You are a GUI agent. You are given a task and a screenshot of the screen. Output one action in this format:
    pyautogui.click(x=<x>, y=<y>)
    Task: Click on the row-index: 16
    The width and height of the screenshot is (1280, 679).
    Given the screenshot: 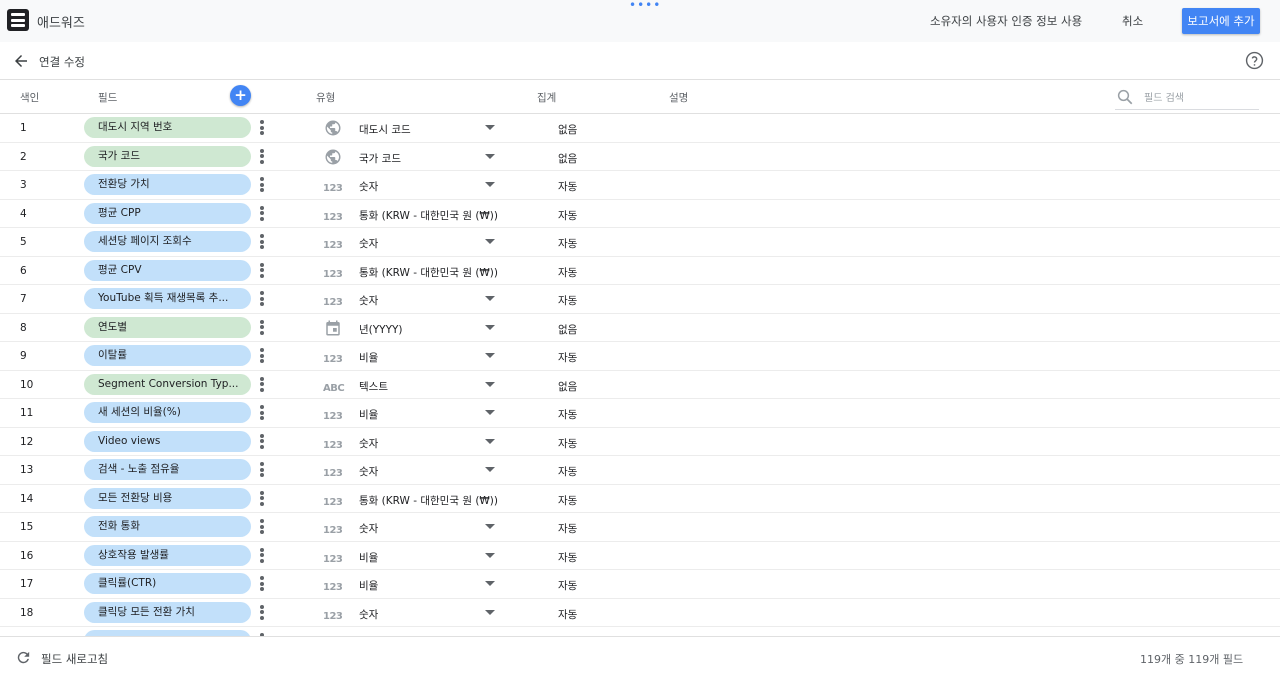 What is the action you would take?
    pyautogui.click(x=27, y=555)
    